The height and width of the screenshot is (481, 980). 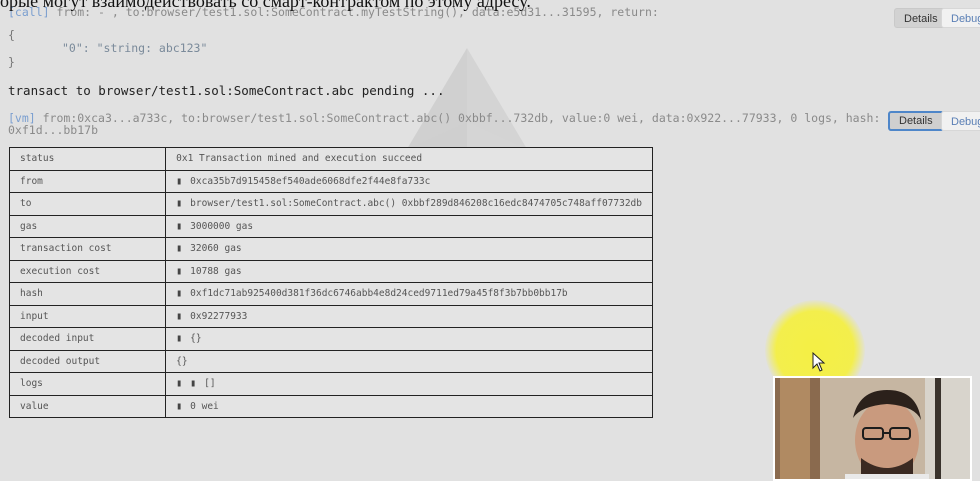 What do you see at coordinates (210, 384) in the screenshot?
I see `row-value: []` at bounding box center [210, 384].